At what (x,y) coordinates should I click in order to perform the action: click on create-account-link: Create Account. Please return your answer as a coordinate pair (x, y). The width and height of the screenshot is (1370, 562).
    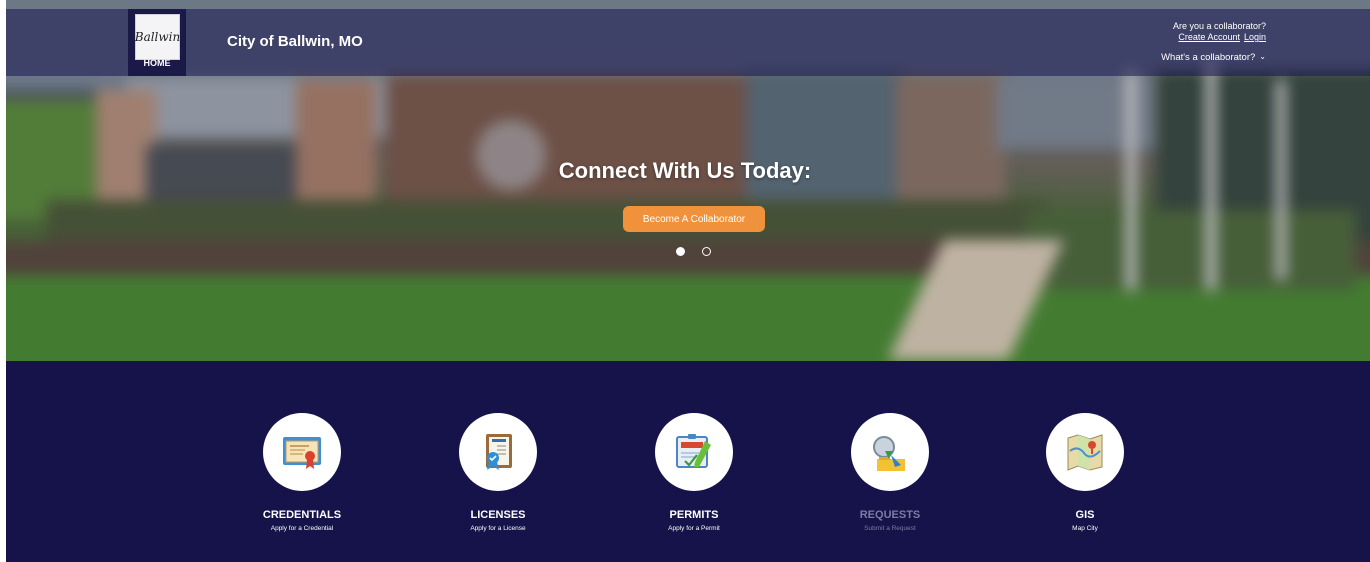
    Looking at the image, I should click on (1209, 37).